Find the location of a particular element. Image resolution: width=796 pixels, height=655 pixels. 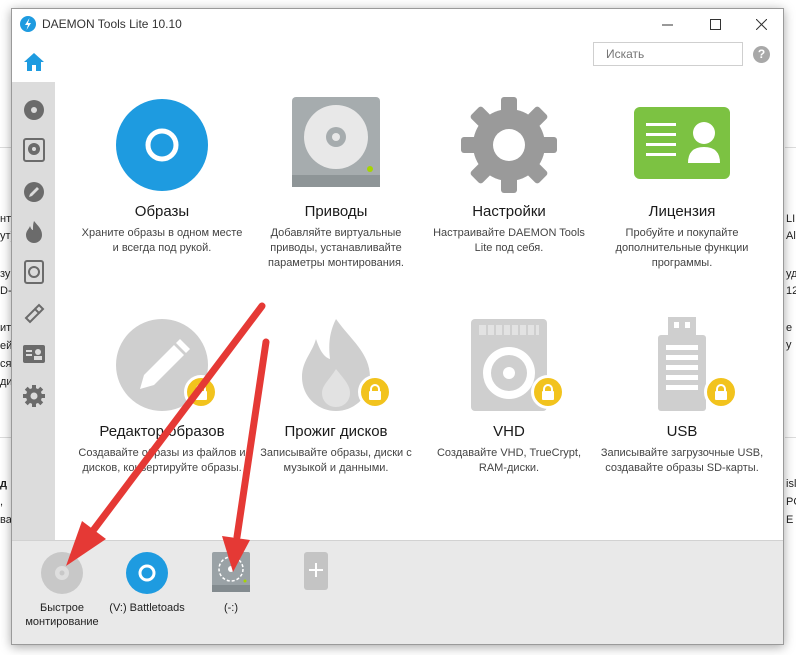

sidebar-item-burn is located at coordinates (33, 232).